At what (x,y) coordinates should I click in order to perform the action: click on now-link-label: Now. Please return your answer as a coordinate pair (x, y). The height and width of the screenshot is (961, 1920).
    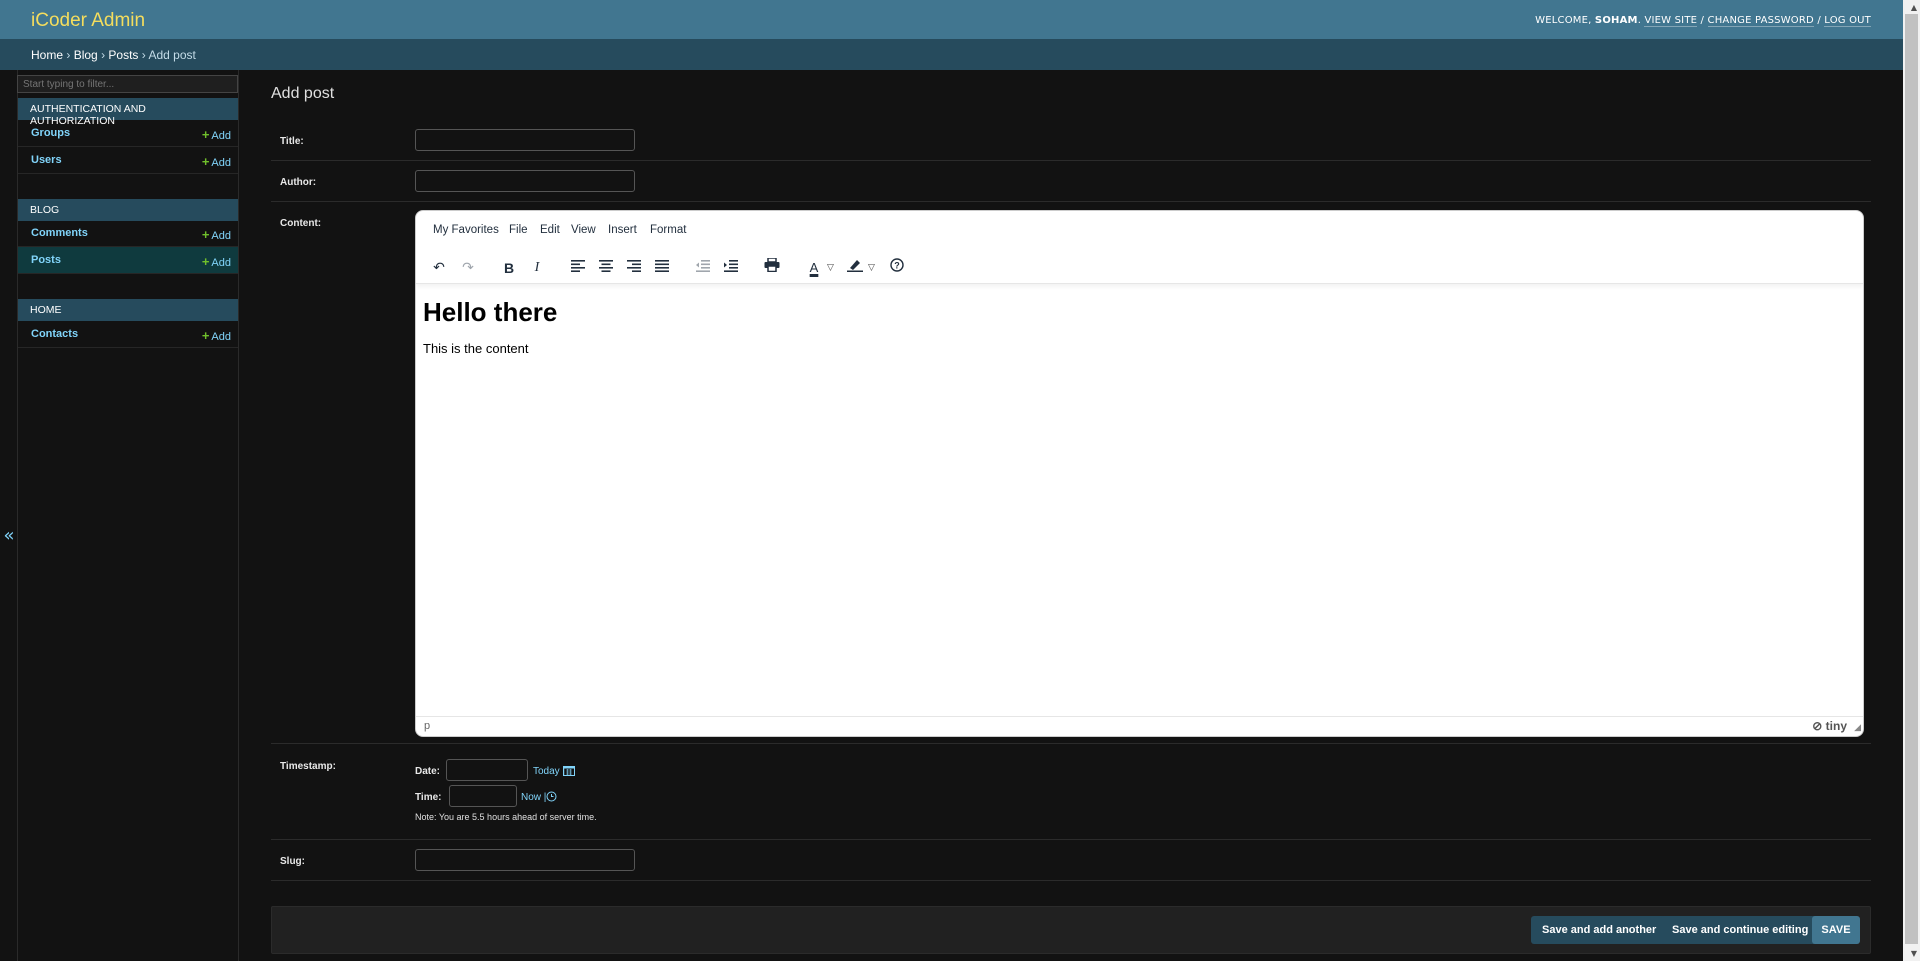
    Looking at the image, I should click on (531, 797).